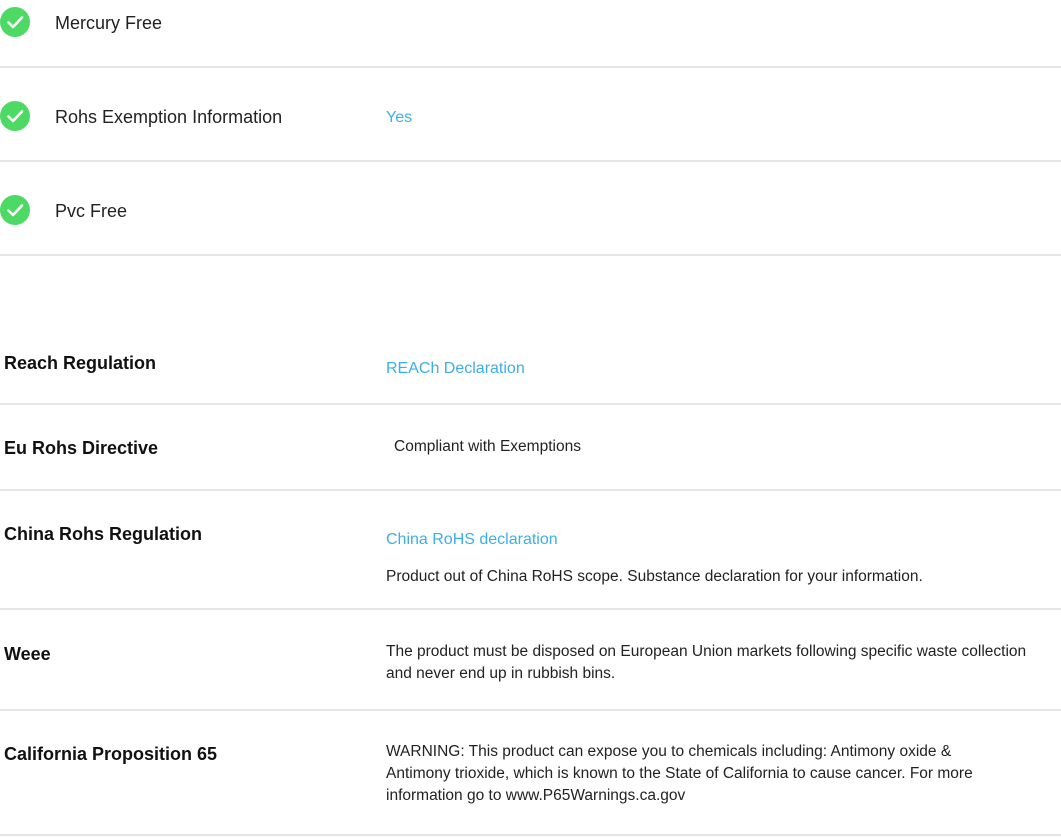 This screenshot has height=837, width=1061. I want to click on feature-label-rohs-exemption: Rohs Exemption Information, so click(169, 117).